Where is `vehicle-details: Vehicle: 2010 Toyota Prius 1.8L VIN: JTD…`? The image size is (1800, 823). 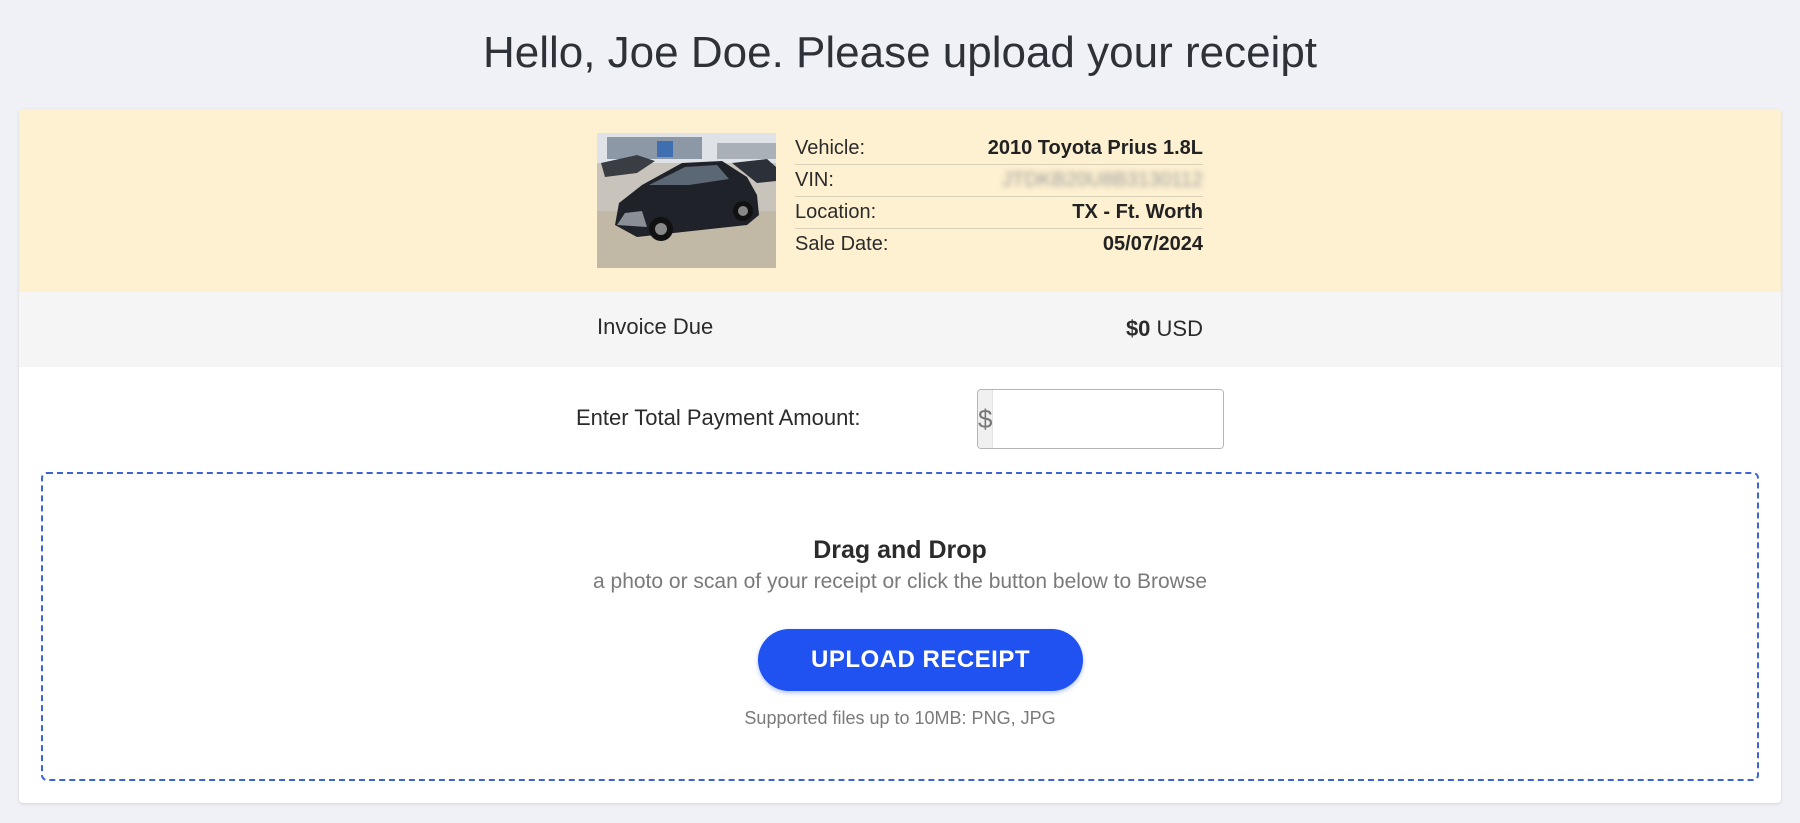 vehicle-details: Vehicle: 2010 Toyota Prius 1.8L VIN: JTD… is located at coordinates (999, 196).